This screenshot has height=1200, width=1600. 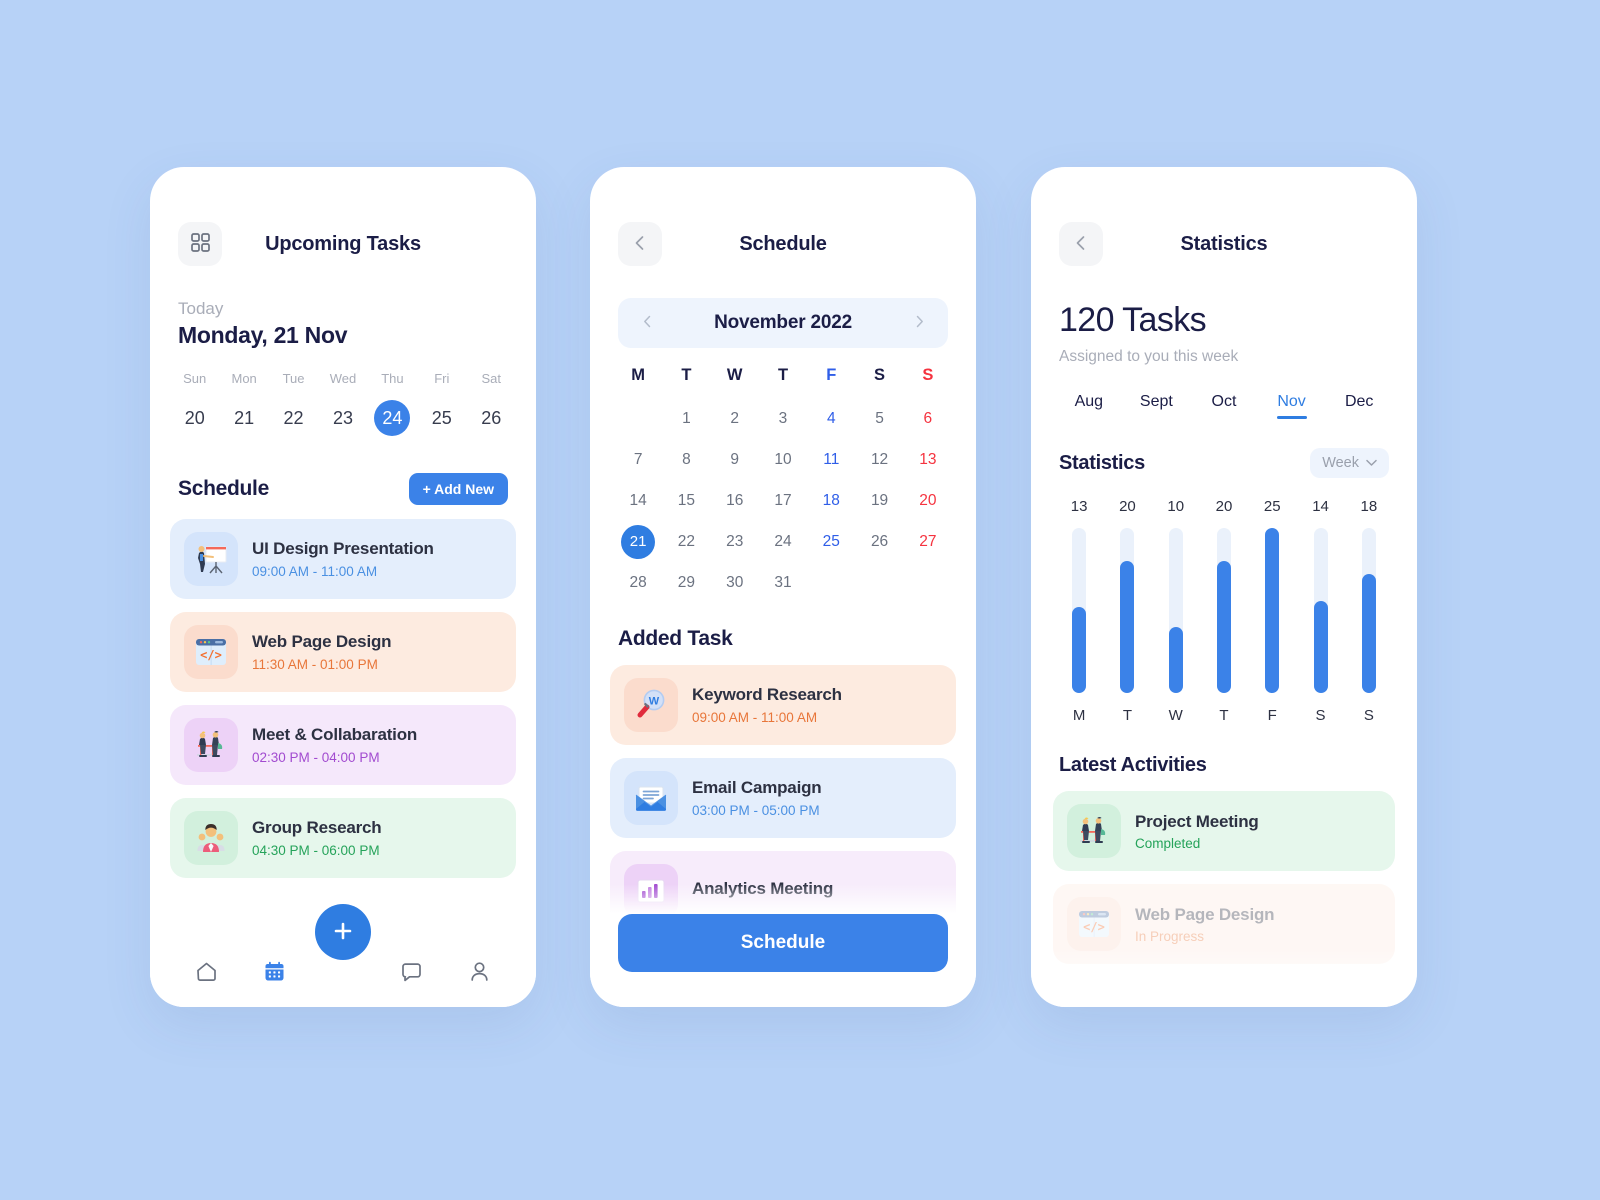 I want to click on calendar-day: 7, so click(x=638, y=460).